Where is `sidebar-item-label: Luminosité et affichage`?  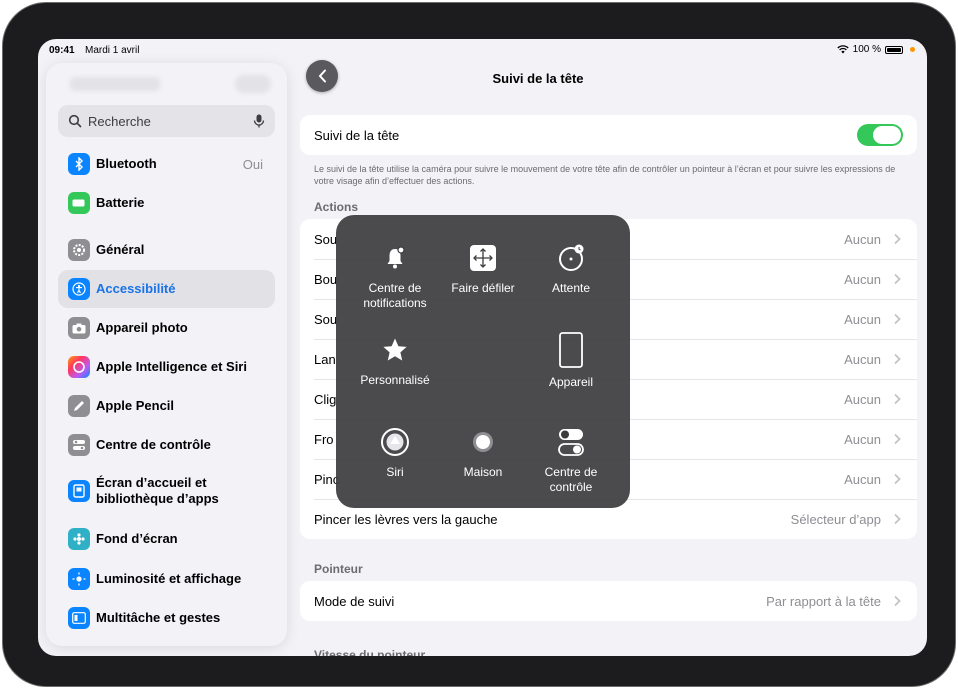
sidebar-item-label: Luminosité et affichage is located at coordinates (169, 578).